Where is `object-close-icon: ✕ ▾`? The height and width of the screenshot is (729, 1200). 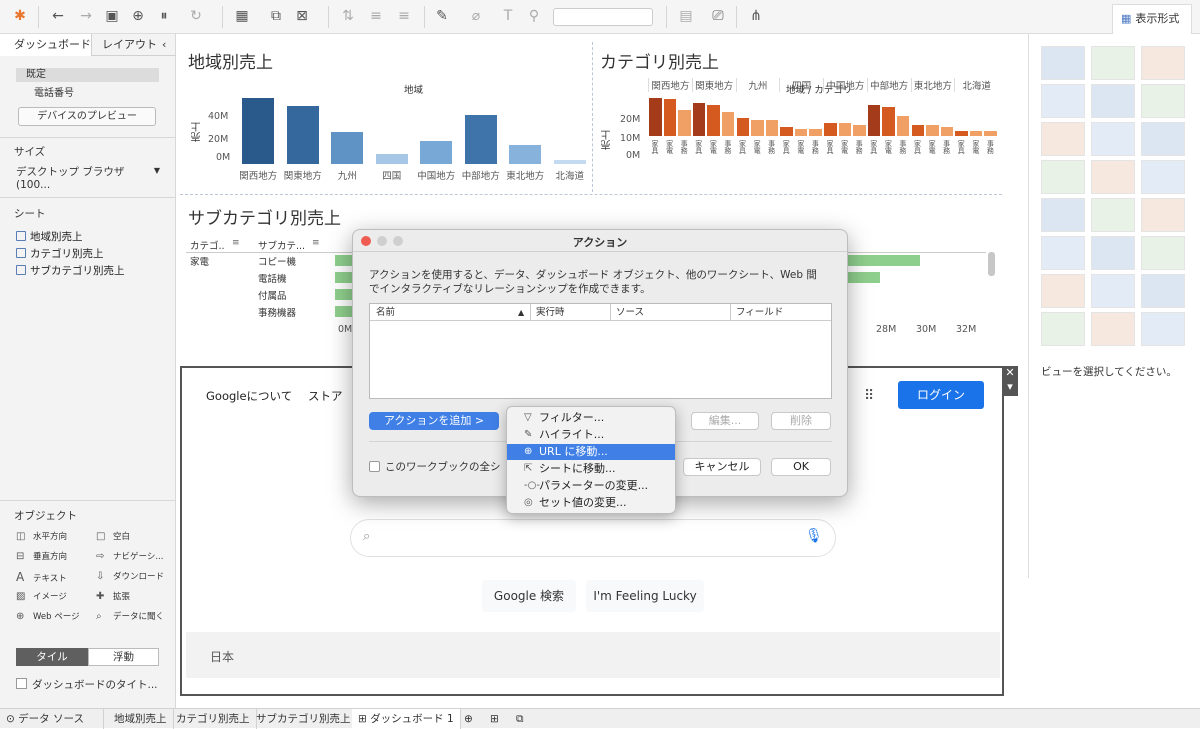 object-close-icon: ✕ ▾ is located at coordinates (1010, 381).